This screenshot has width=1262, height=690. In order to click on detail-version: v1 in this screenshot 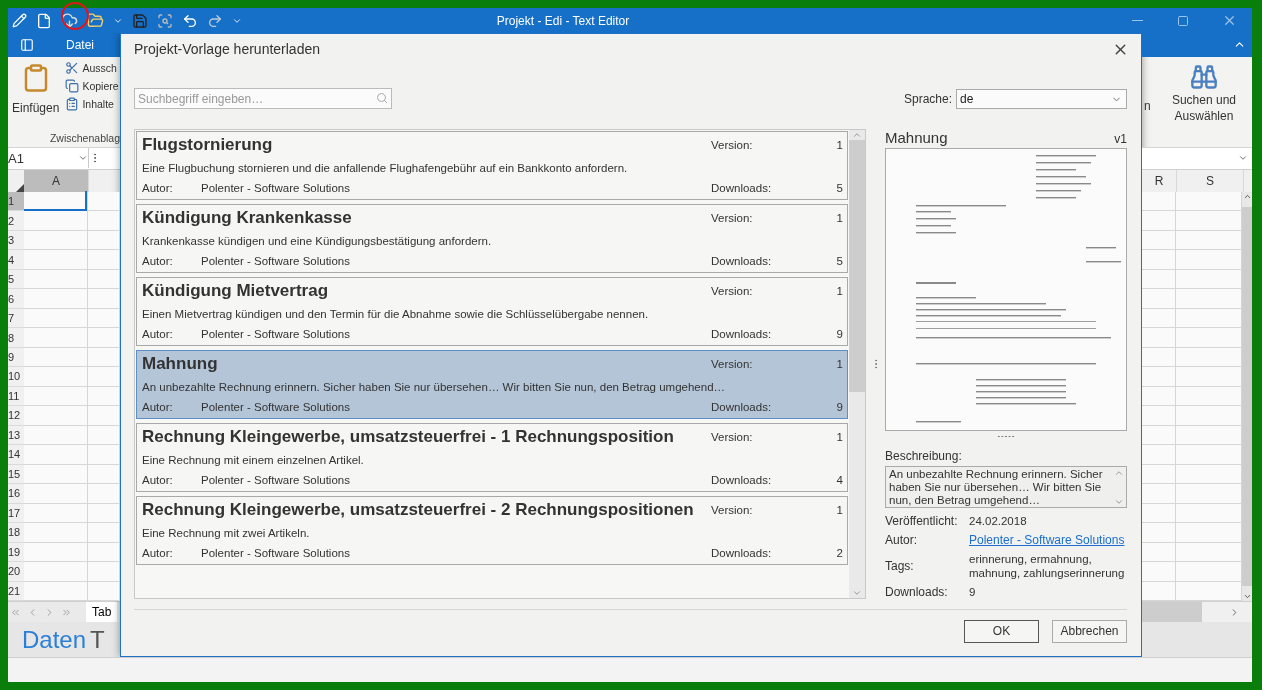, I will do `click(1120, 139)`.